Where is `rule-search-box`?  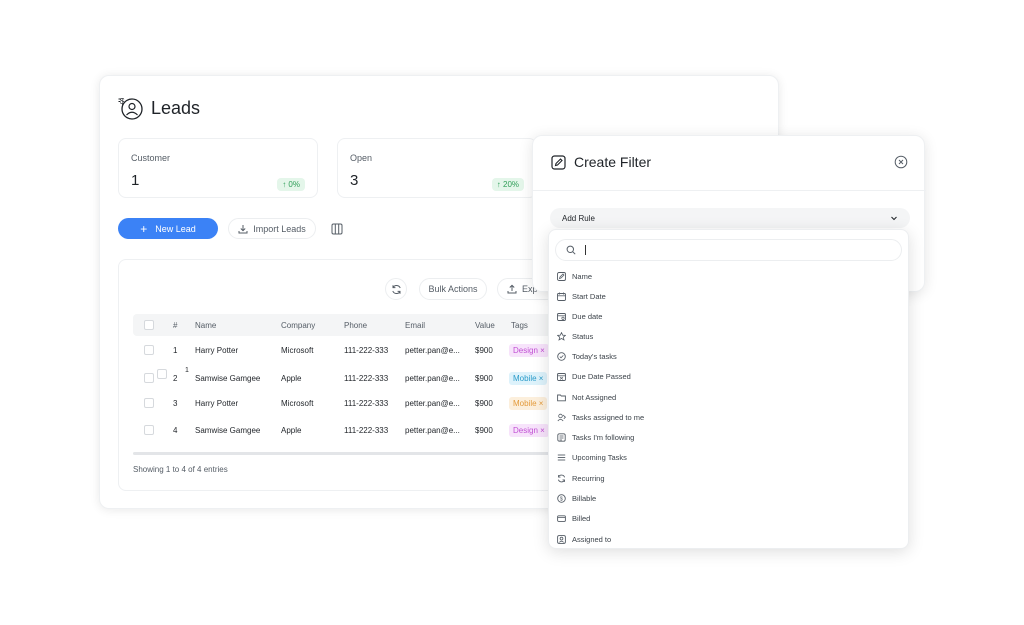 rule-search-box is located at coordinates (728, 250).